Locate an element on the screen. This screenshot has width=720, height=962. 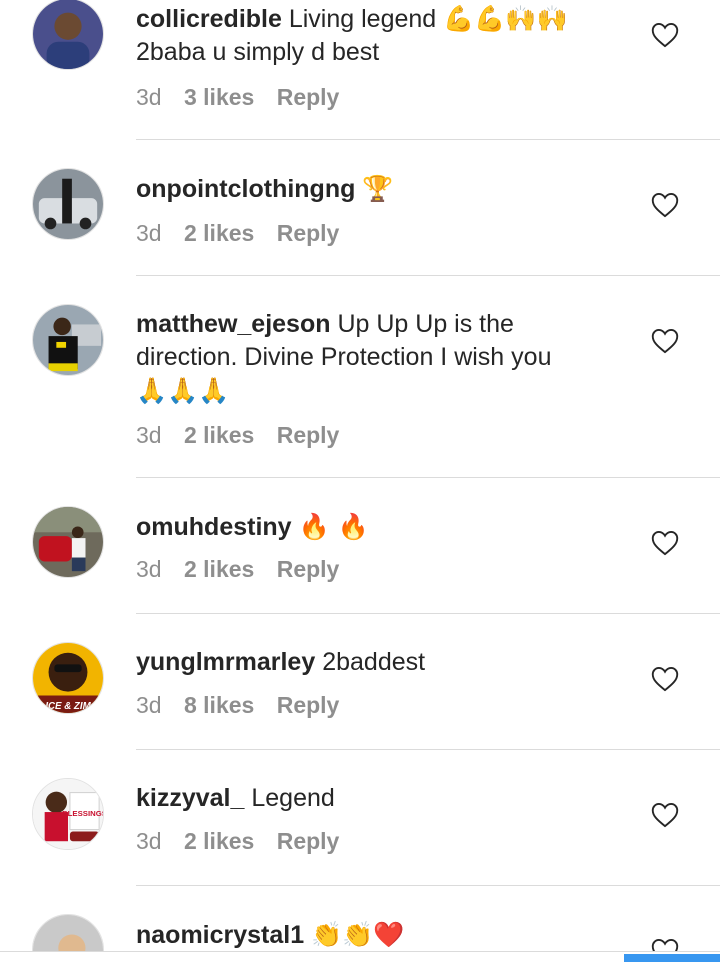
avatar-text: BLESSINGS is located at coordinates (82, 813).